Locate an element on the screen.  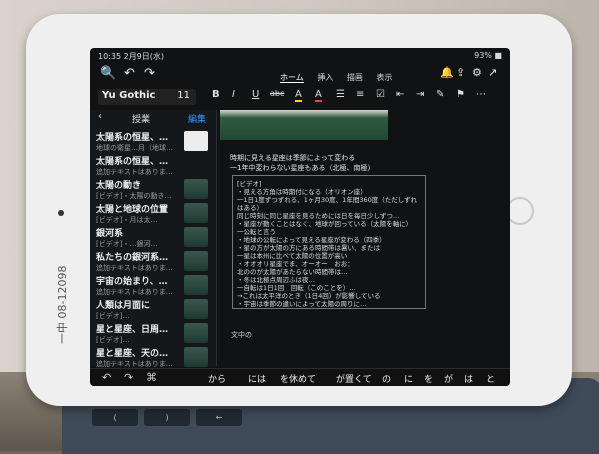
settings-icon: ⚙ is located at coordinates (477, 72).